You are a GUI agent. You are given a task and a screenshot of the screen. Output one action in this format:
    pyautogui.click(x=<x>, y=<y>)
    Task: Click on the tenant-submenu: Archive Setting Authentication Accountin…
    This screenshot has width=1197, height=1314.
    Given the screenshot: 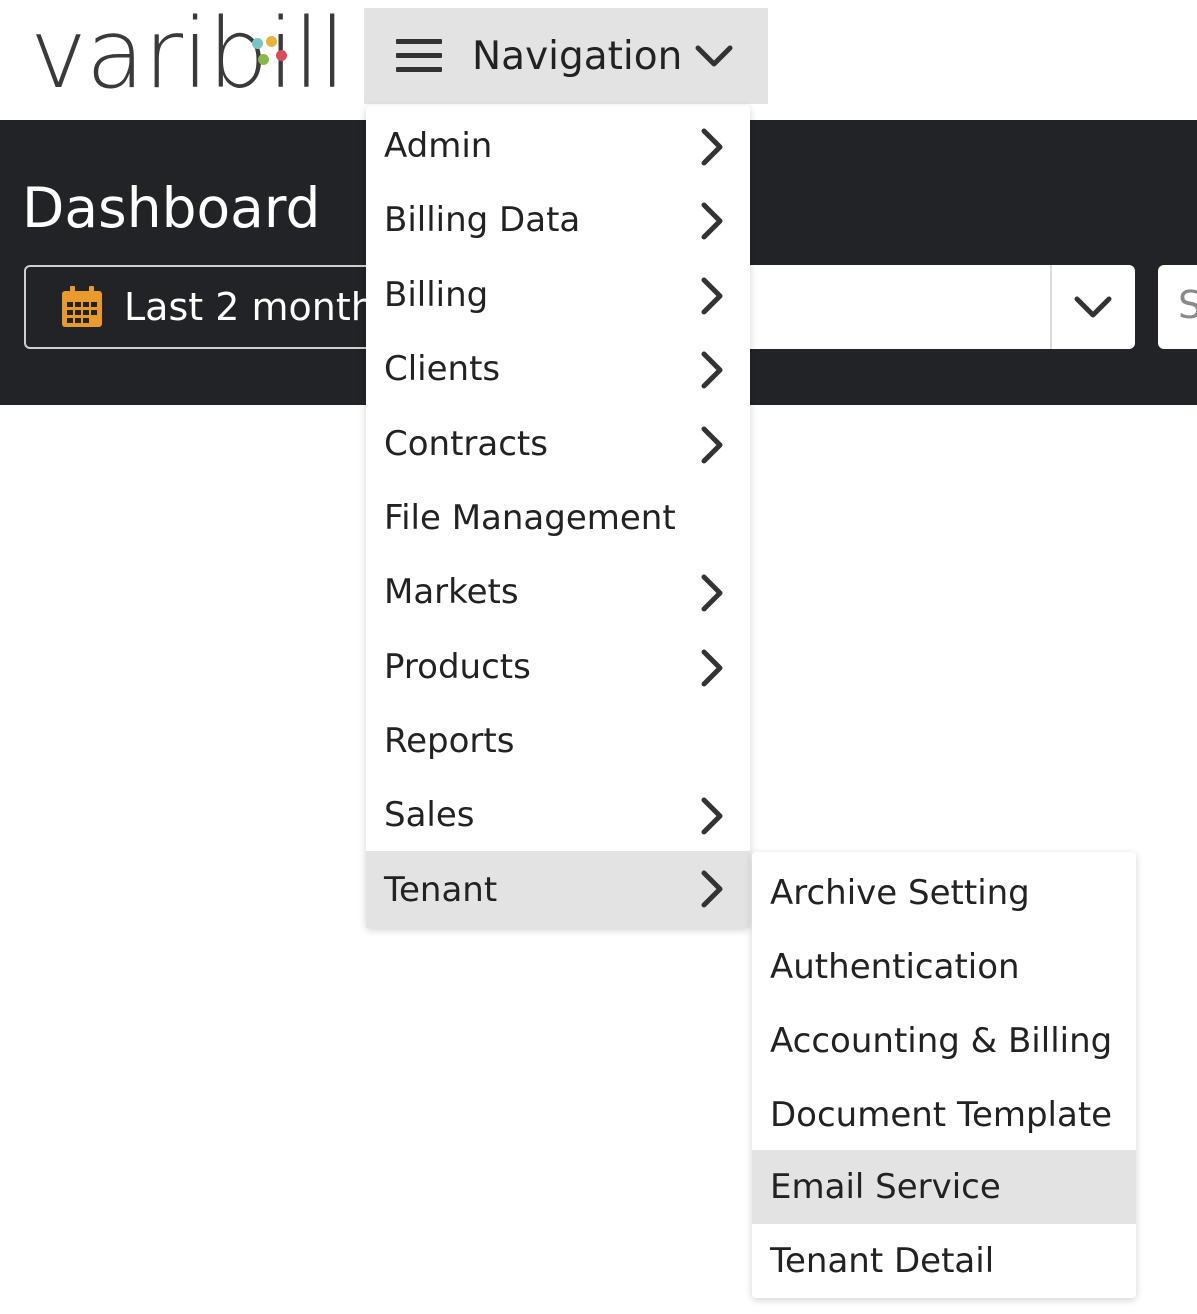 What is the action you would take?
    pyautogui.click(x=944, y=1075)
    